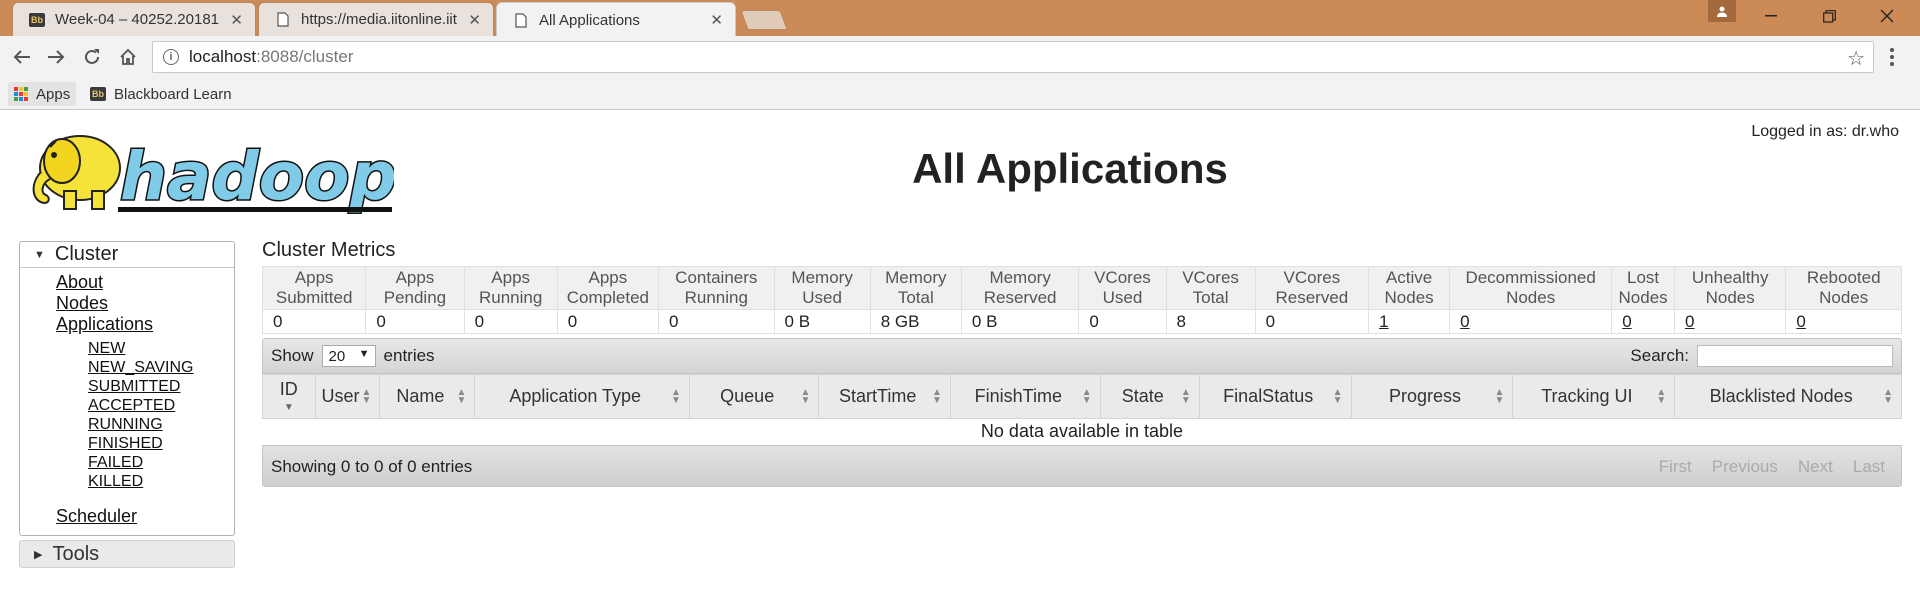 The width and height of the screenshot is (1920, 605). Describe the element at coordinates (764, 20) in the screenshot. I see `new-tab-button` at that location.